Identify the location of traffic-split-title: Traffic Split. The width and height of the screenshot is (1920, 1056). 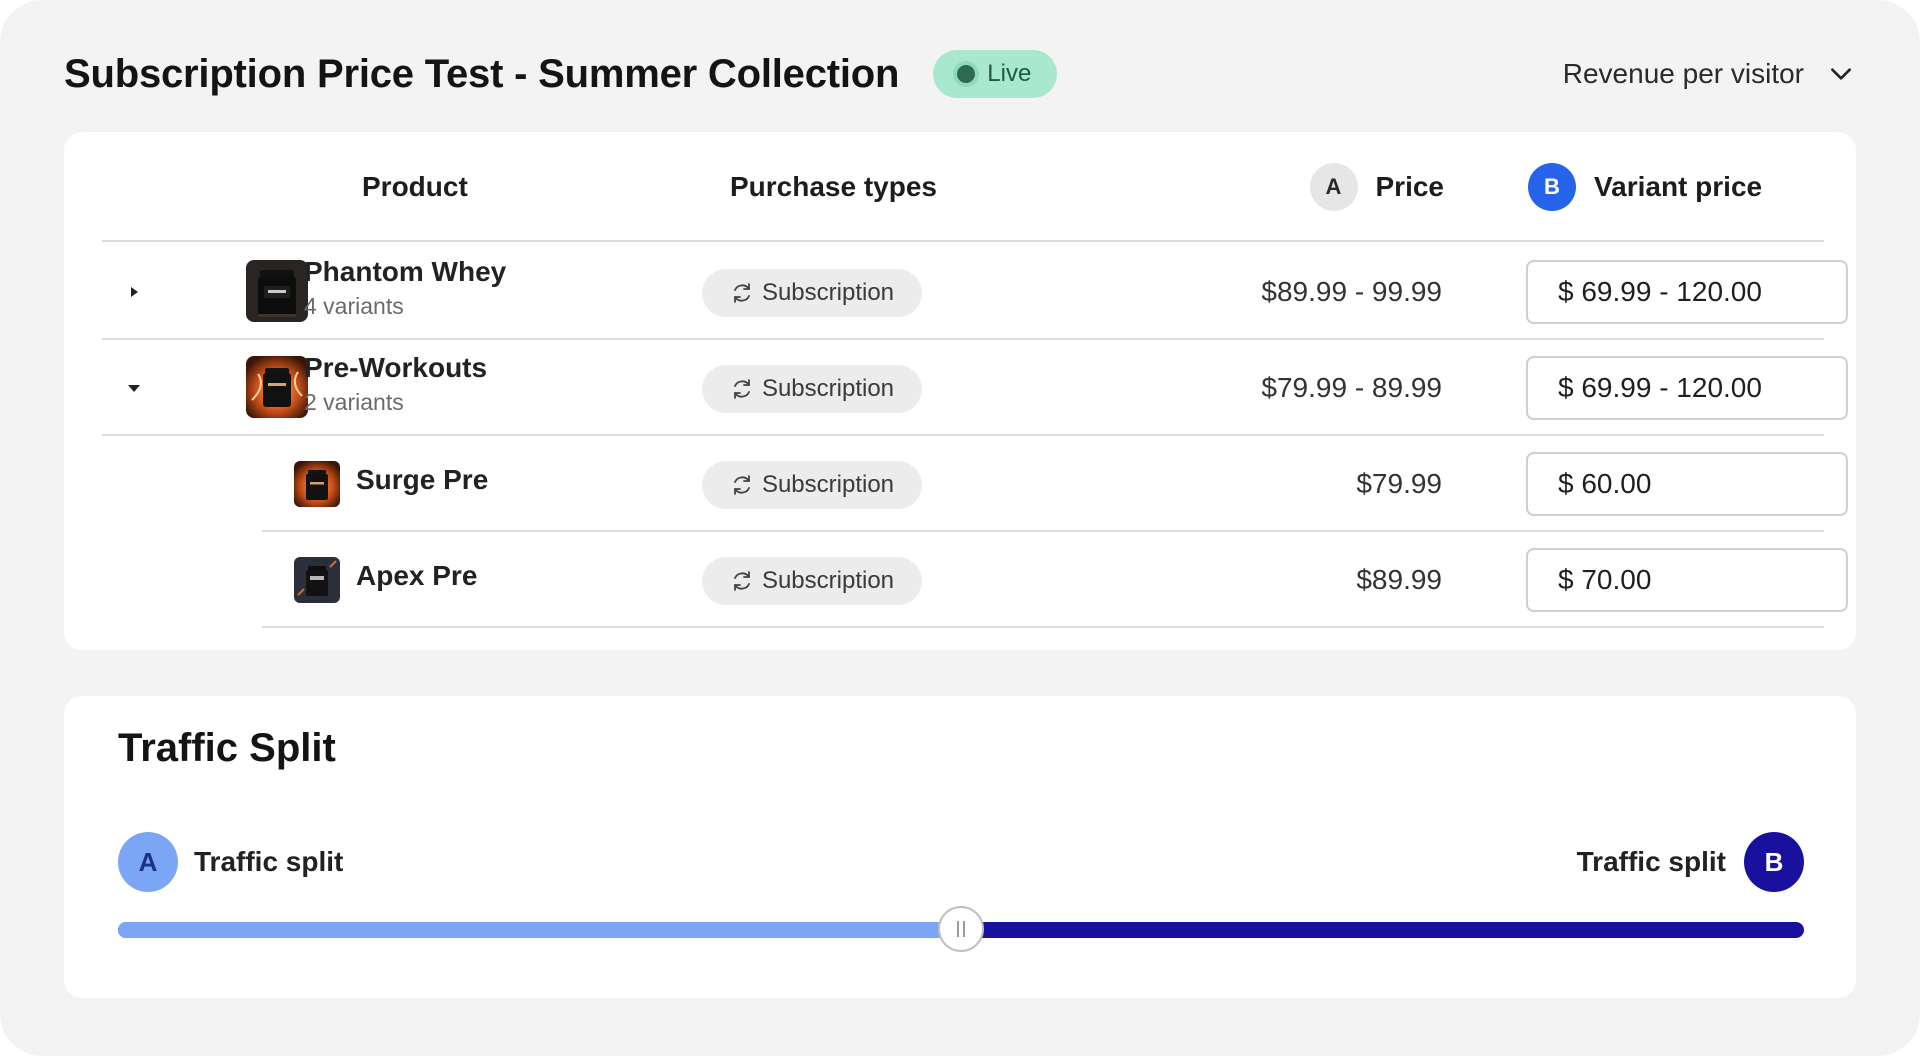
(227, 748).